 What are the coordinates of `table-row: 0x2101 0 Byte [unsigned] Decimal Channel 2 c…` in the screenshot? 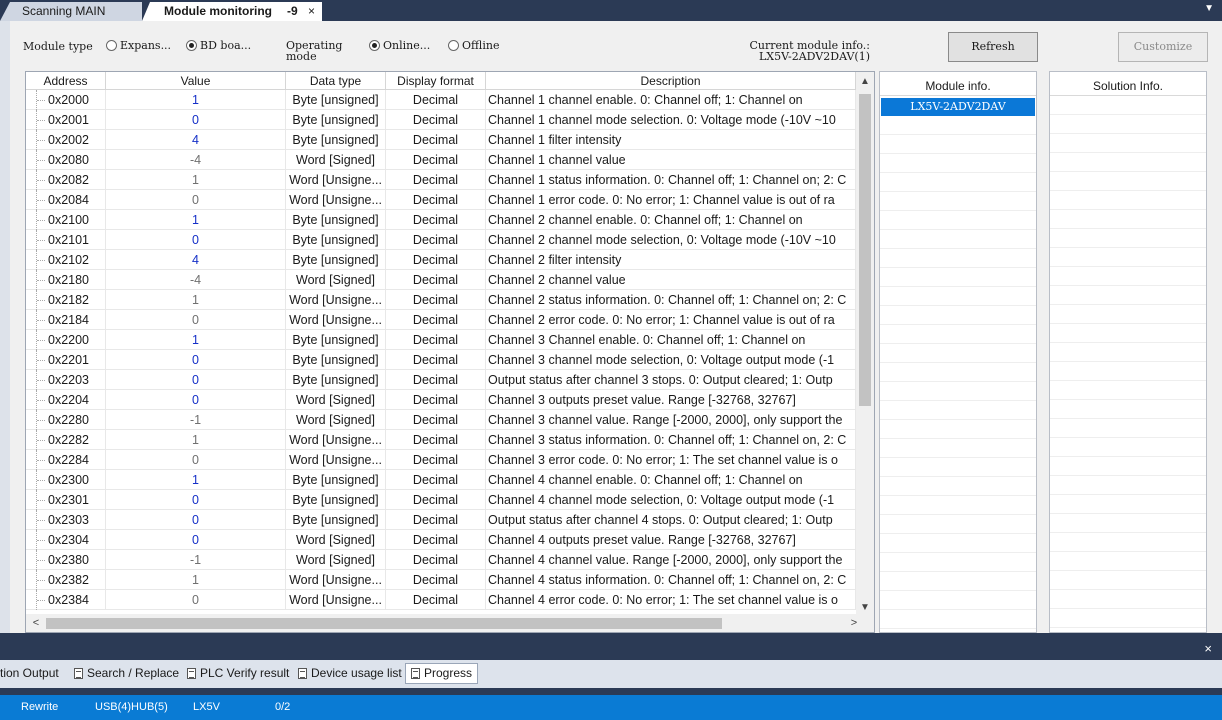 It's located at (441, 240).